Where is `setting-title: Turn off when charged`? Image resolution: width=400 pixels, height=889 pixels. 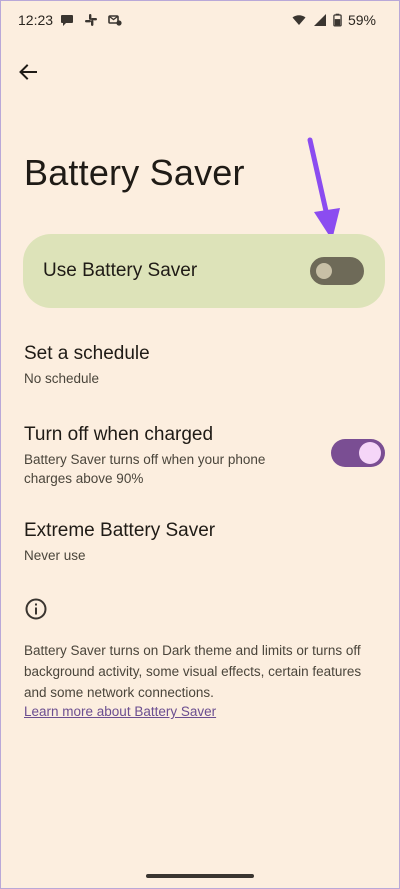 setting-title: Turn off when charged is located at coordinates (119, 434).